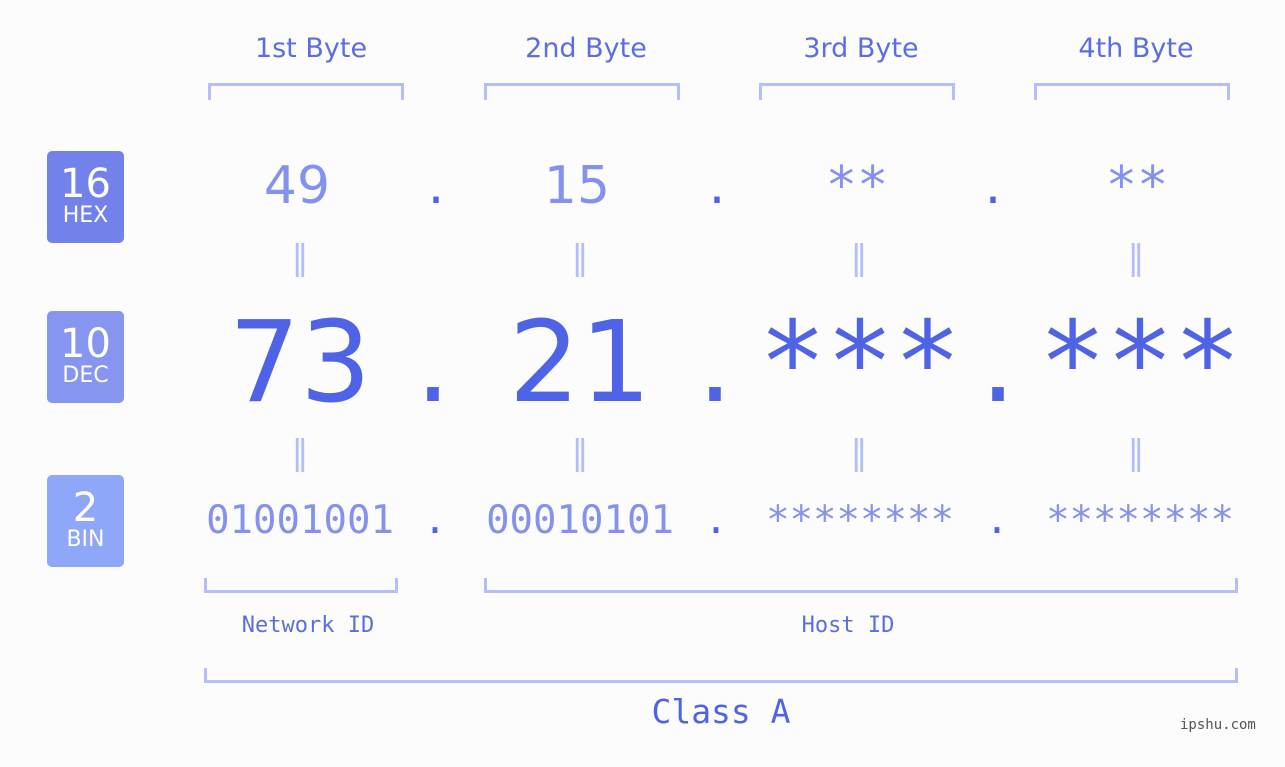 Image resolution: width=1285 pixels, height=767 pixels. What do you see at coordinates (861, 585) in the screenshot?
I see `host-id-bracket` at bounding box center [861, 585].